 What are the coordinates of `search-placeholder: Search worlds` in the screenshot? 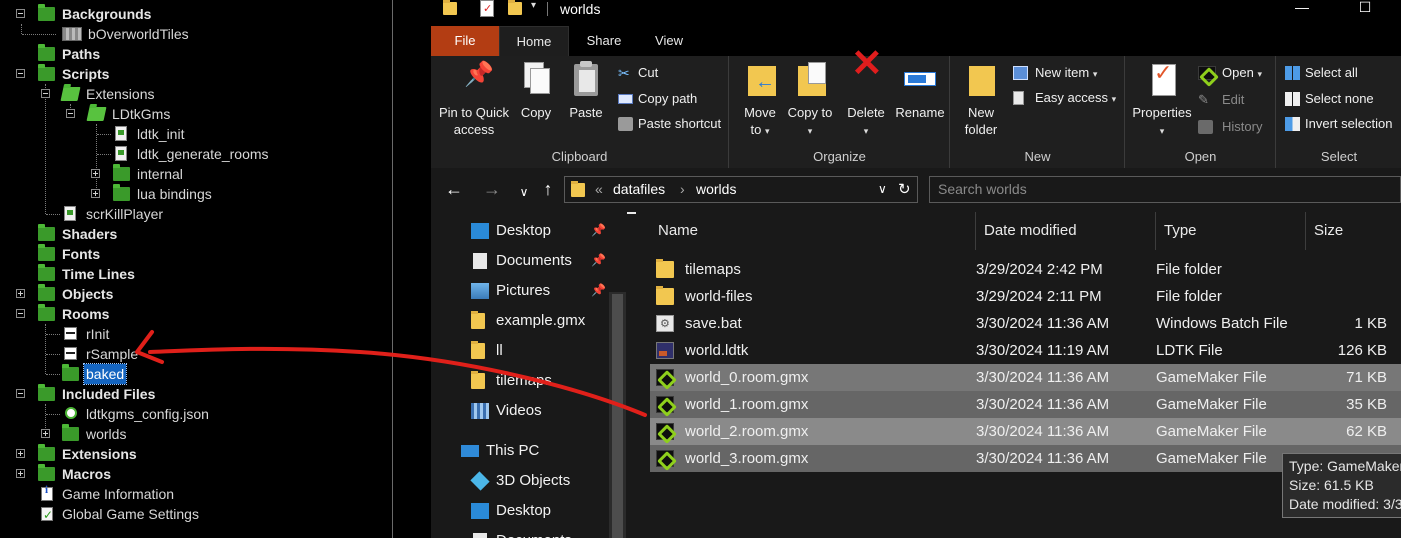 It's located at (982, 189).